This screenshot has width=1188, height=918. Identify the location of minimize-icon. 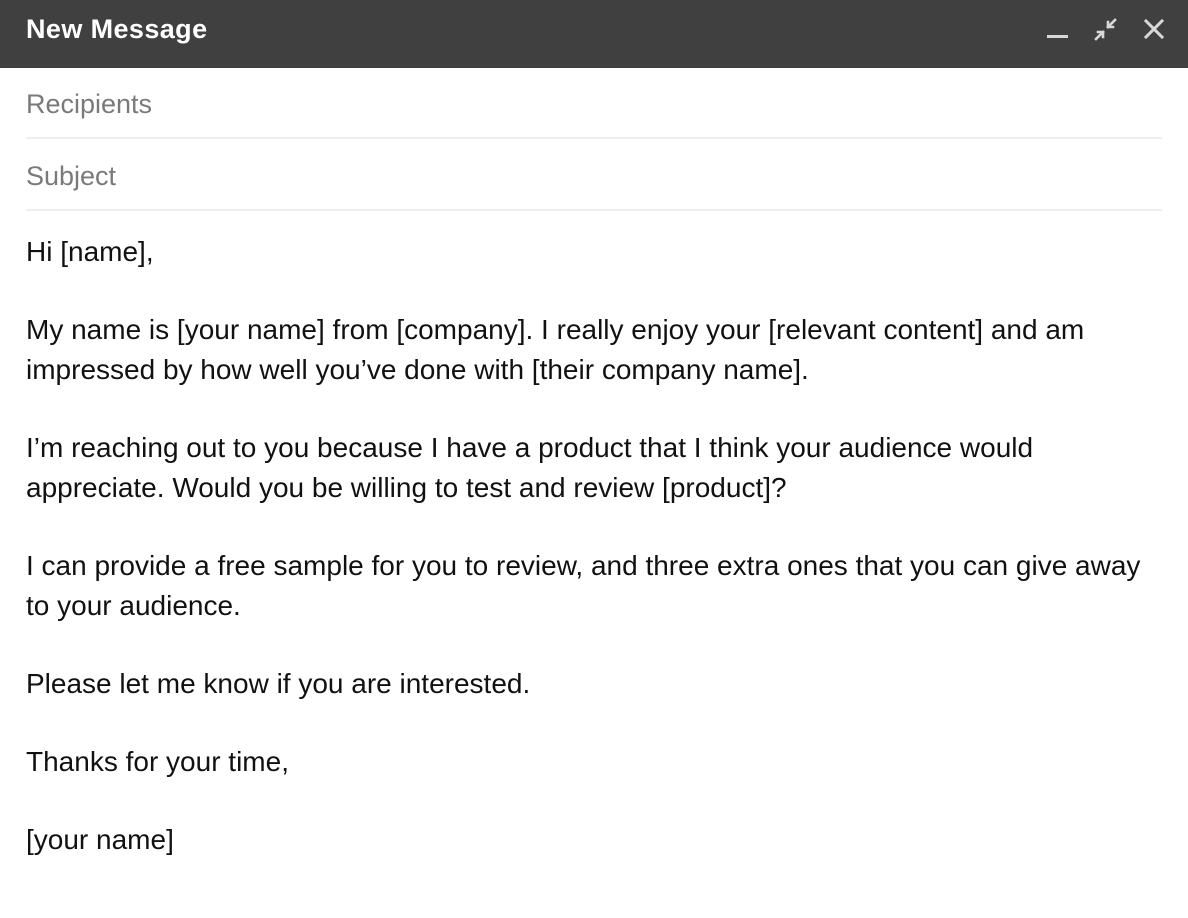
(1057, 36).